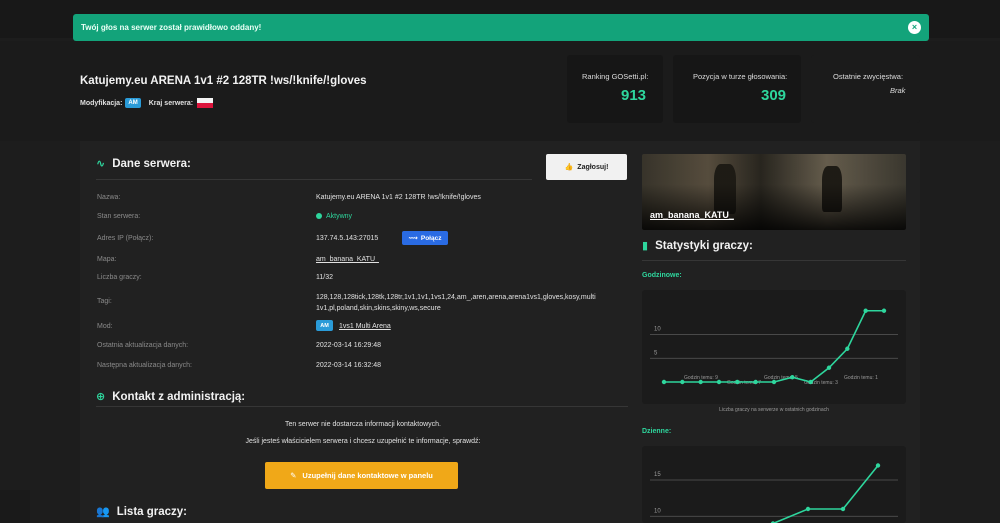 Image resolution: width=1000 pixels, height=523 pixels. I want to click on players-title: Lista graczy:, so click(152, 511).